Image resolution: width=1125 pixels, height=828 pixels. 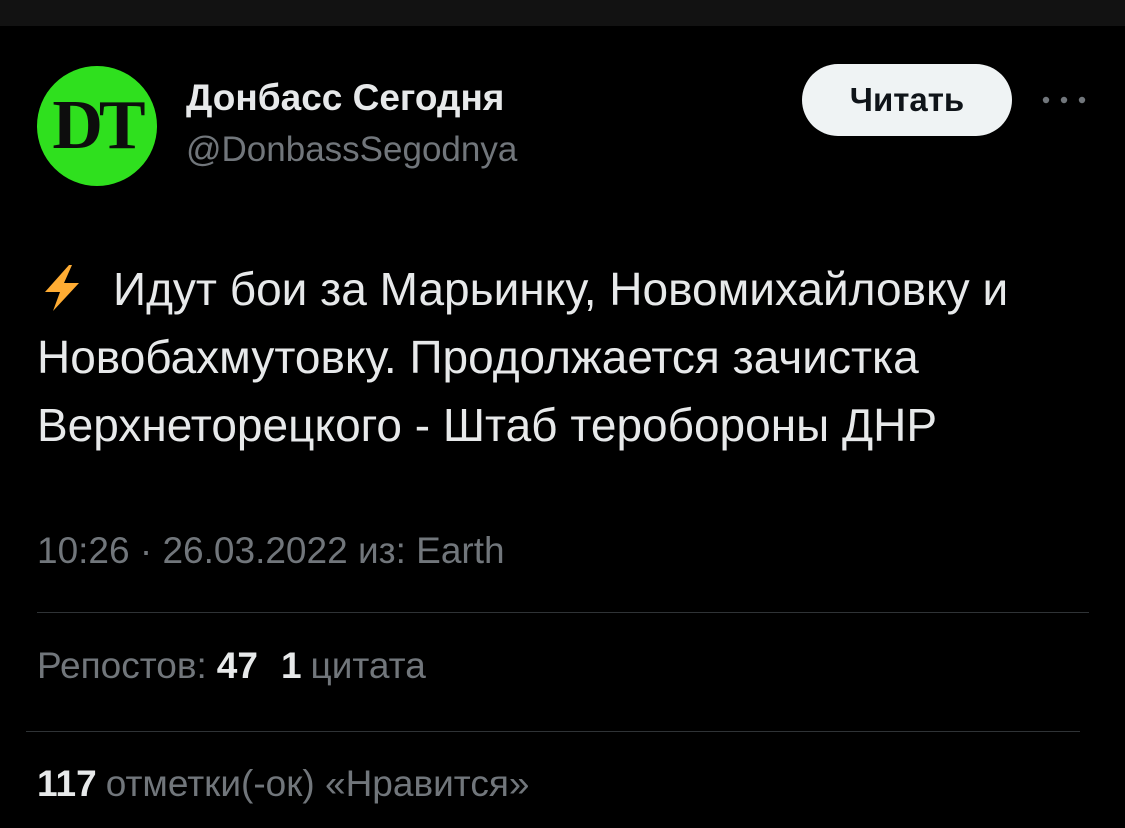 What do you see at coordinates (67, 783) in the screenshot?
I see `likes-count: 117` at bounding box center [67, 783].